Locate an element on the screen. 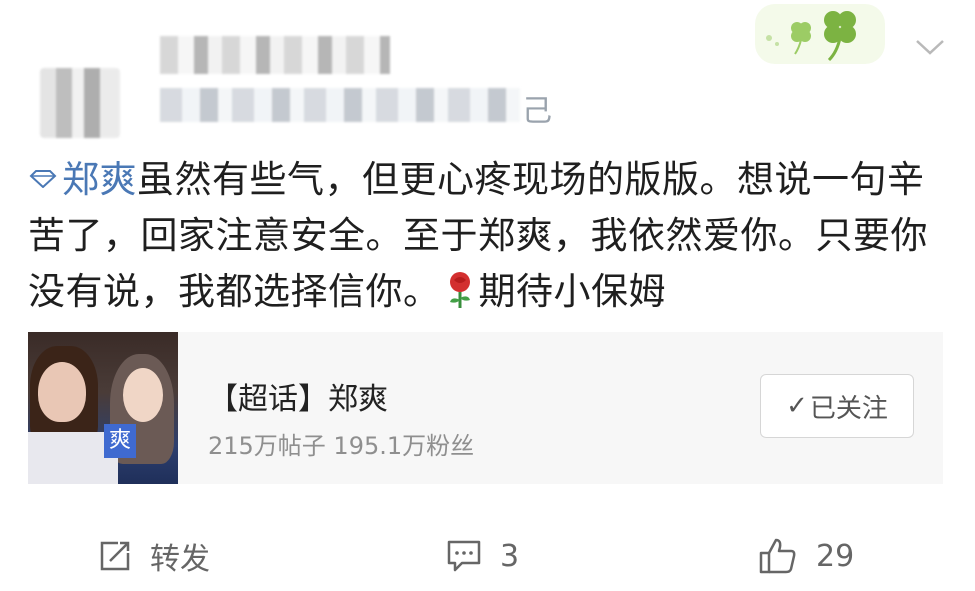  card-subtitle: 215万帖子 195.1万粉丝 is located at coordinates (341, 446).